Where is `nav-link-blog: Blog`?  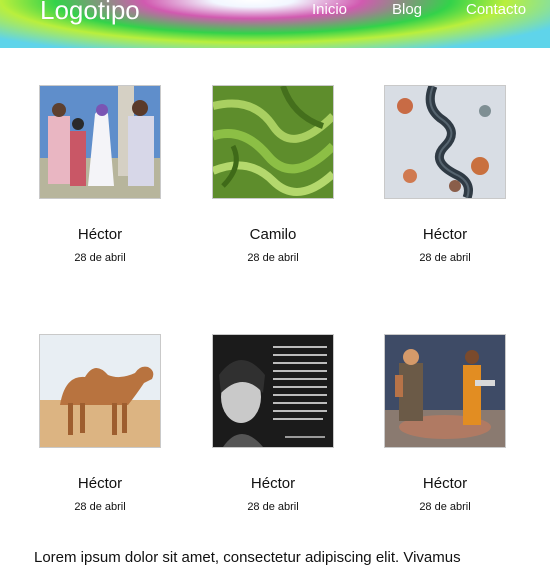
nav-link-blog: Blog is located at coordinates (407, 9).